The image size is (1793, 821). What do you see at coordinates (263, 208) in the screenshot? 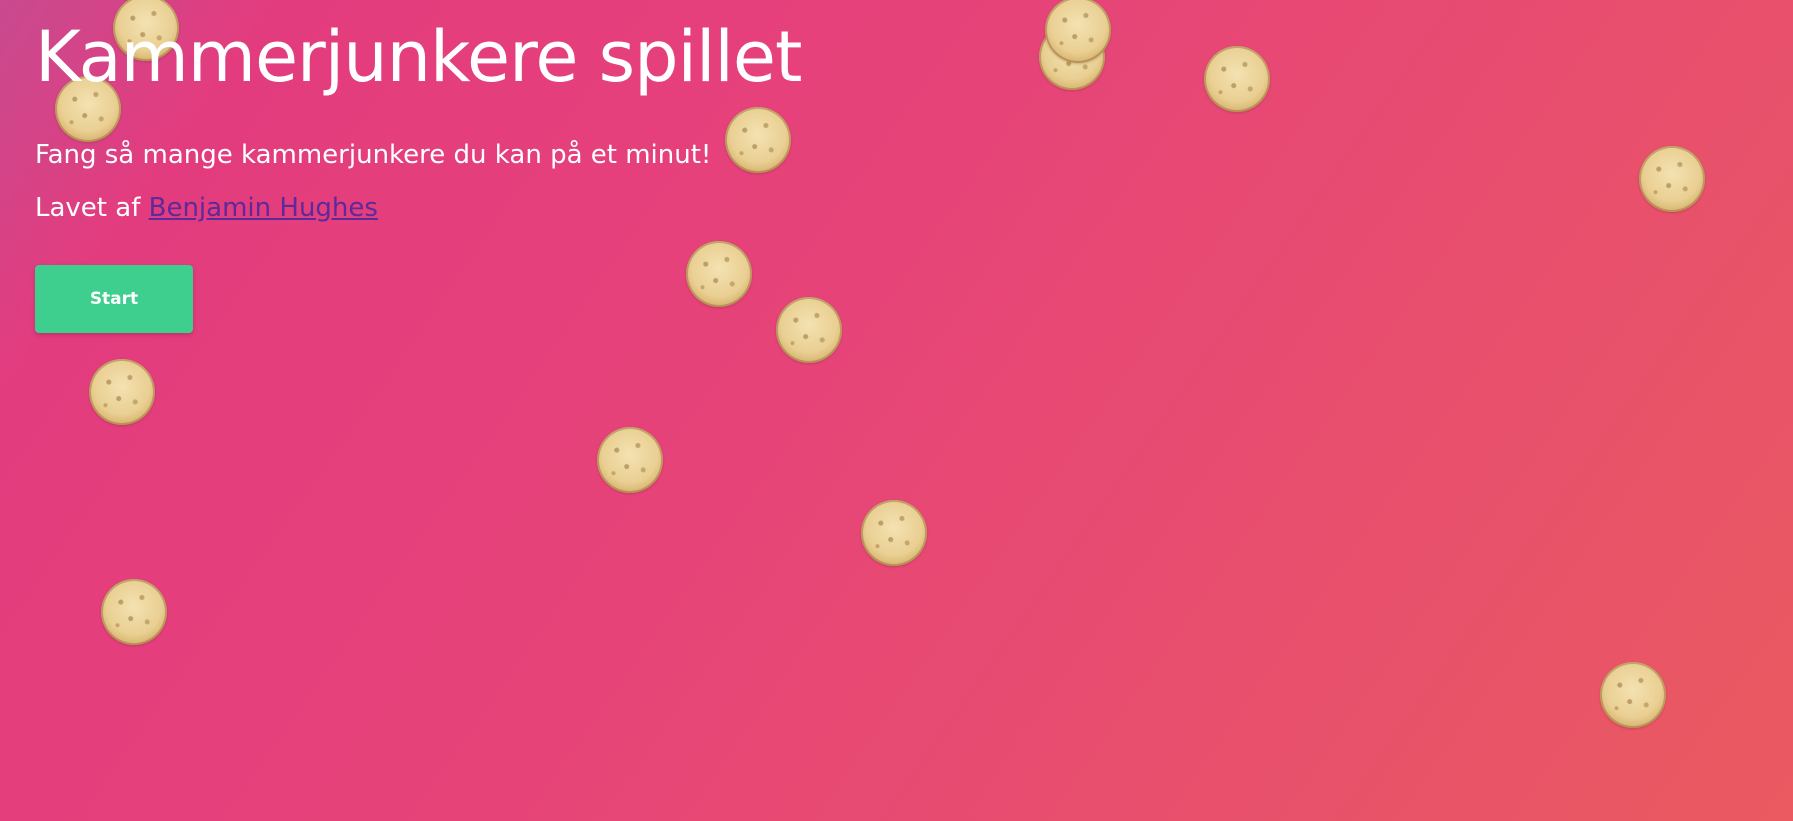
I see `author-link: Benjamin Hughes` at bounding box center [263, 208].